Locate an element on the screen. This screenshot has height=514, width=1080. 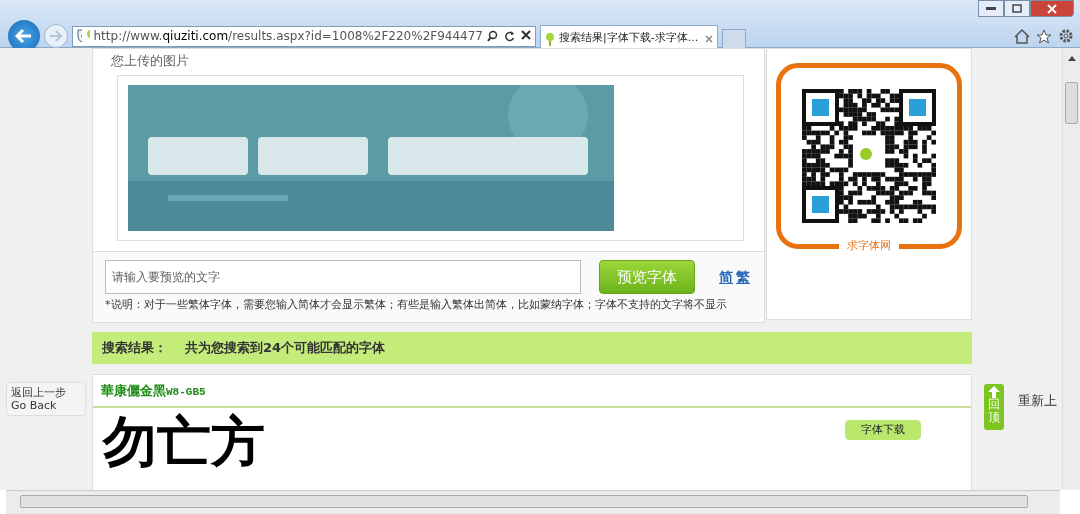
scroll-up-icon is located at coordinates (1072, 58).